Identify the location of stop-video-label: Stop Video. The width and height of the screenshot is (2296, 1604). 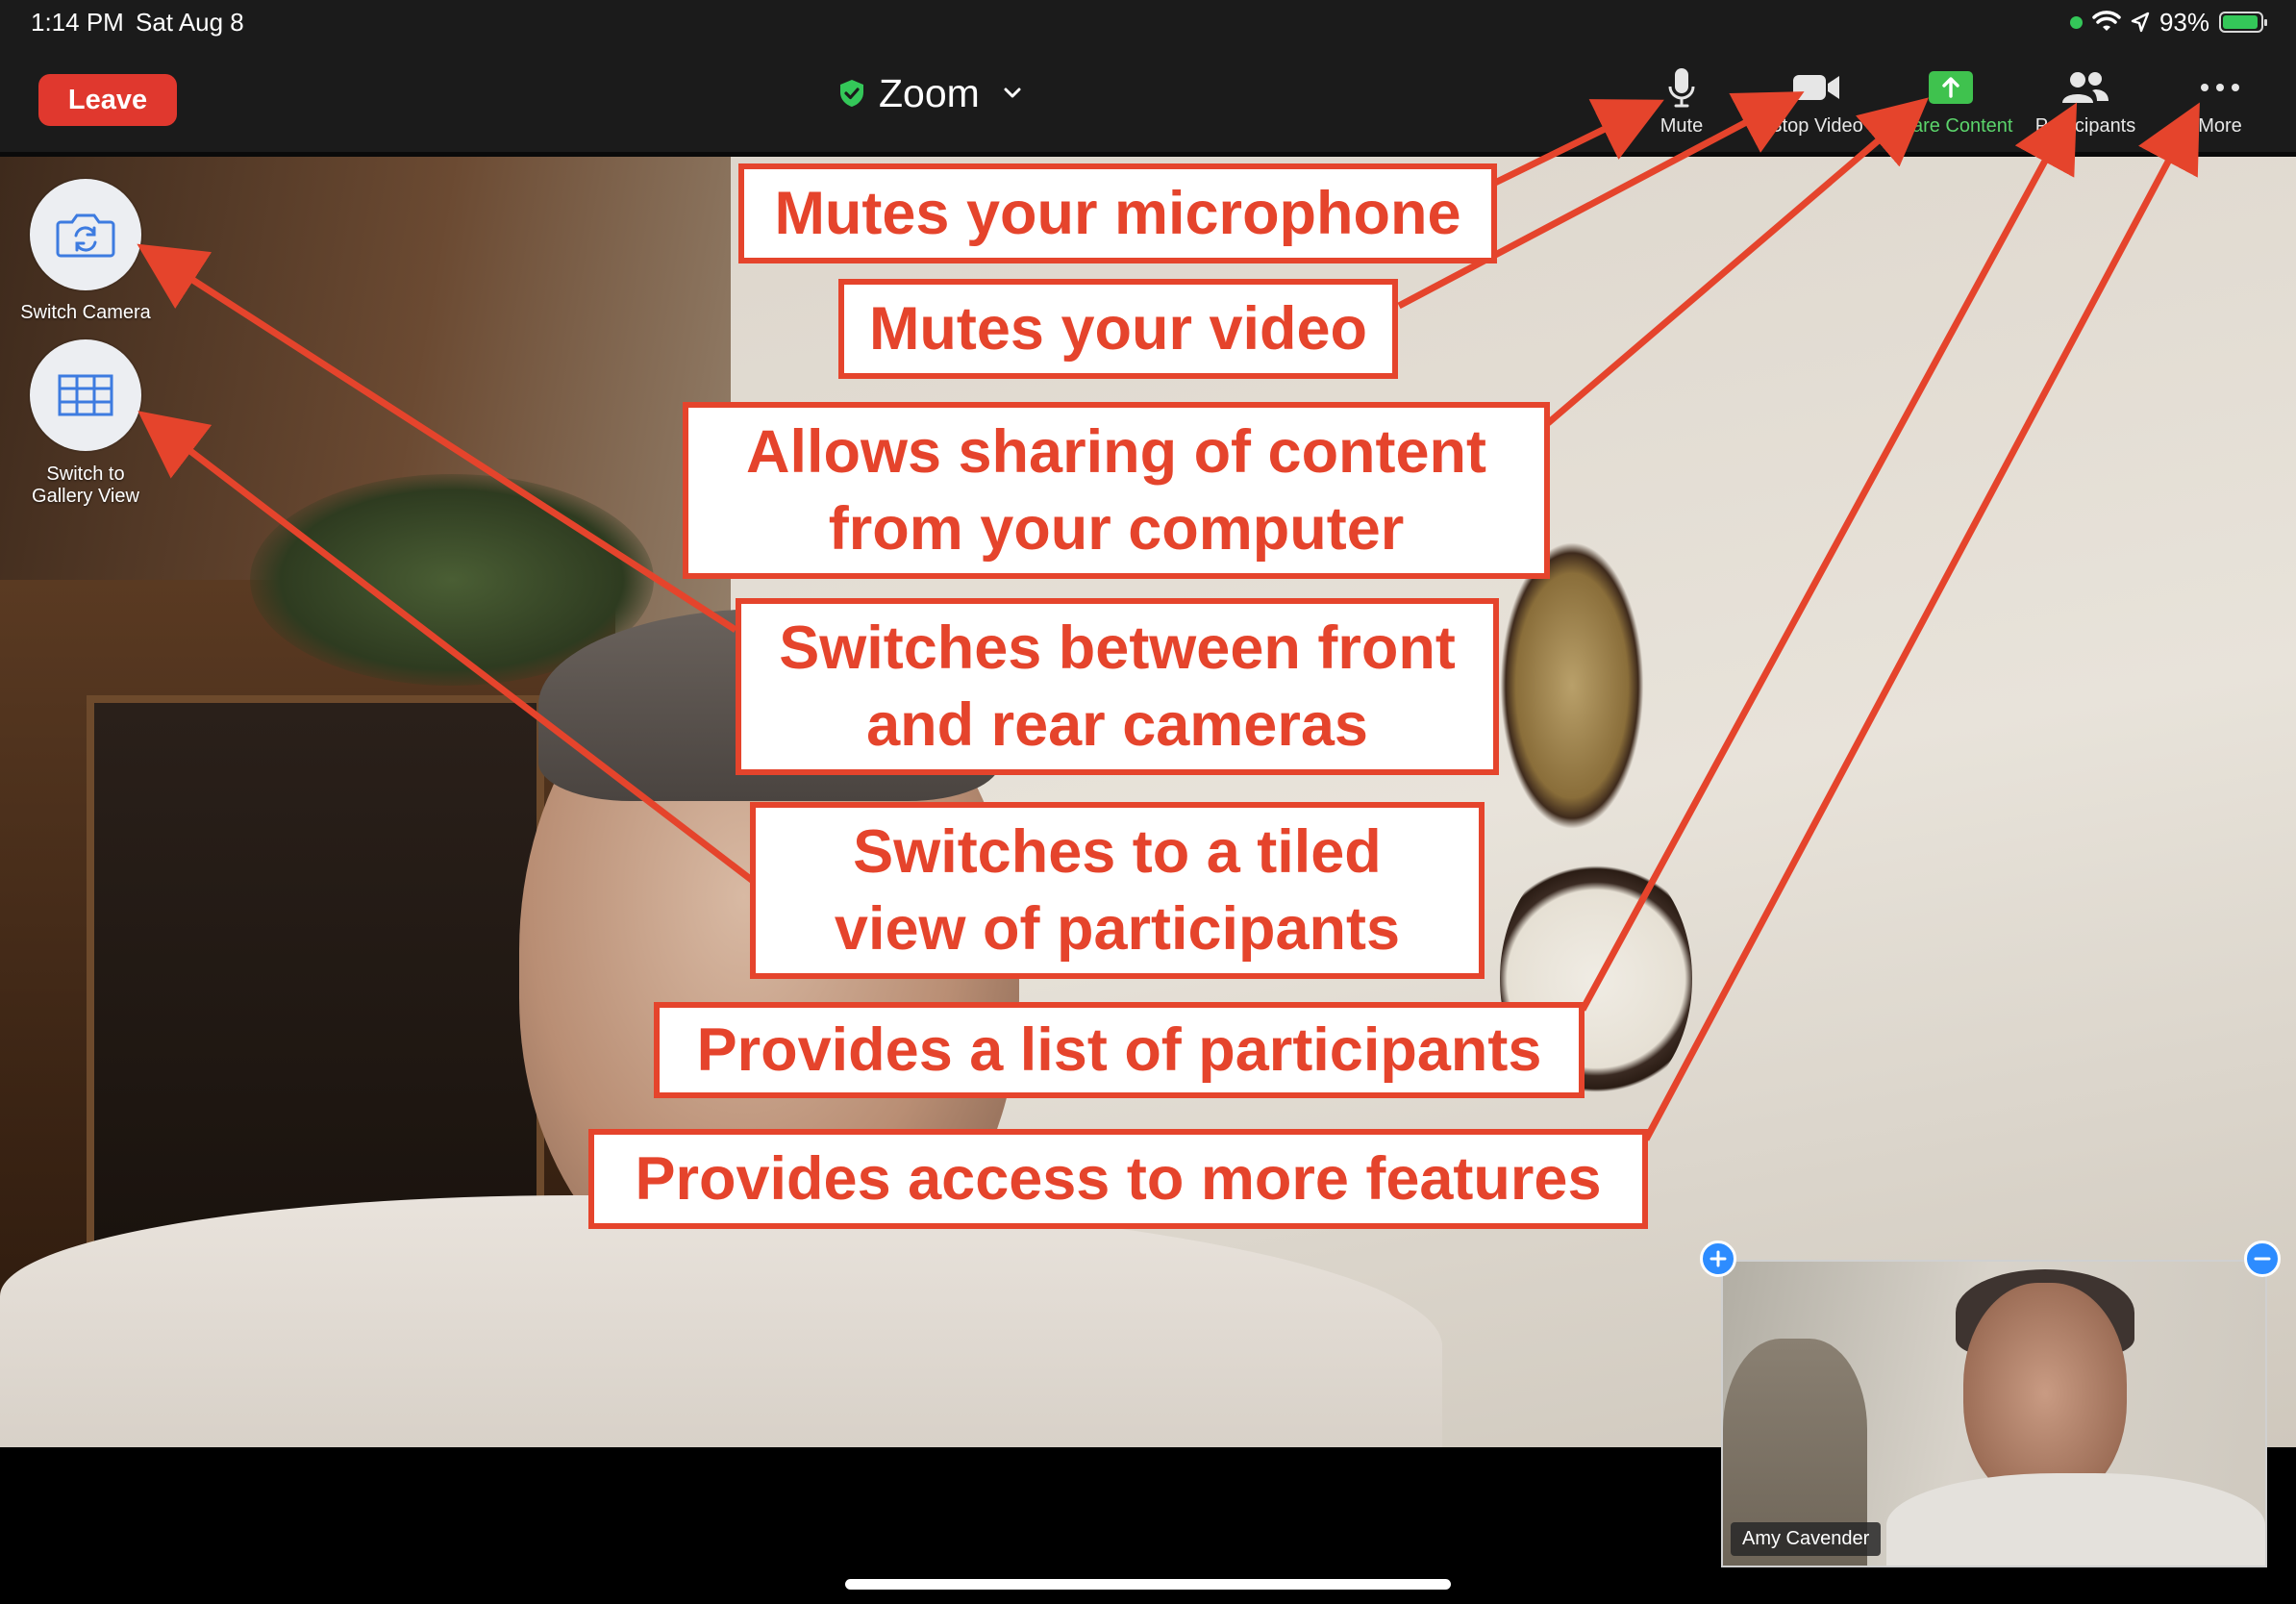
(1816, 126).